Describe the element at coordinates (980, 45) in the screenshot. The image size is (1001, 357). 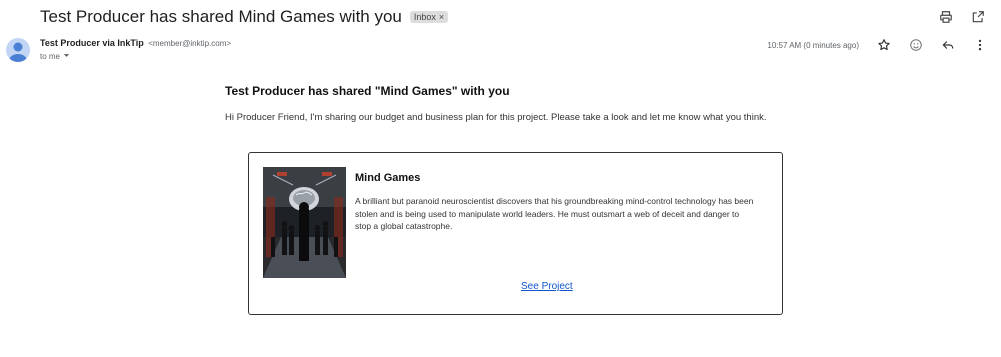
I see `more-vert-icon` at that location.